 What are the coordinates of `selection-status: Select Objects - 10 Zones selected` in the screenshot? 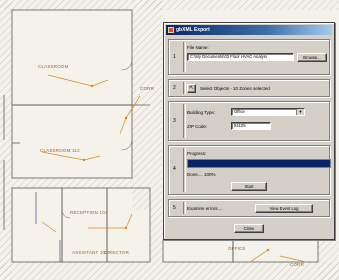 It's located at (235, 88).